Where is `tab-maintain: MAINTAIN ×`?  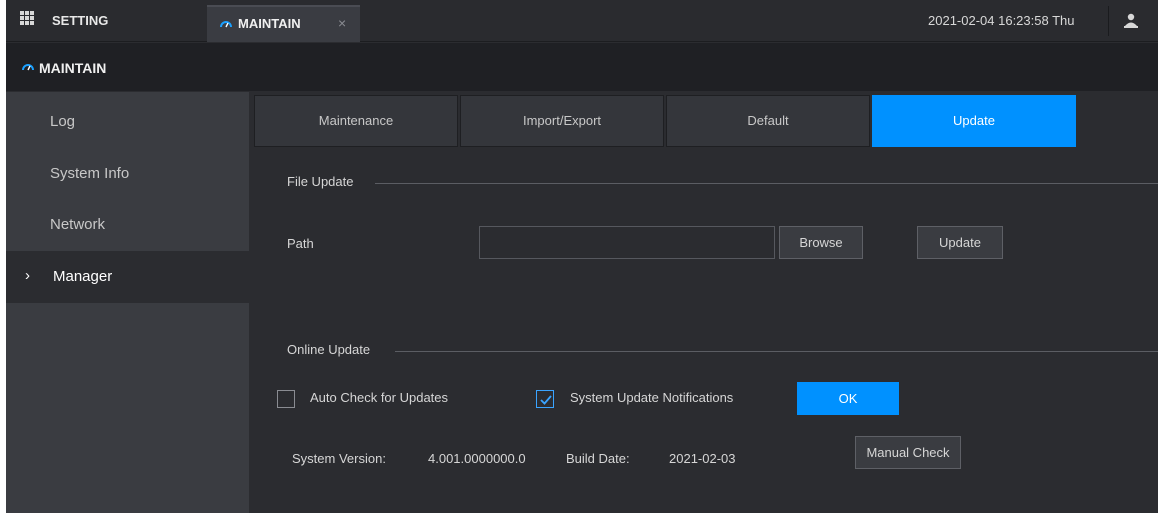 tab-maintain: MAINTAIN × is located at coordinates (283, 23).